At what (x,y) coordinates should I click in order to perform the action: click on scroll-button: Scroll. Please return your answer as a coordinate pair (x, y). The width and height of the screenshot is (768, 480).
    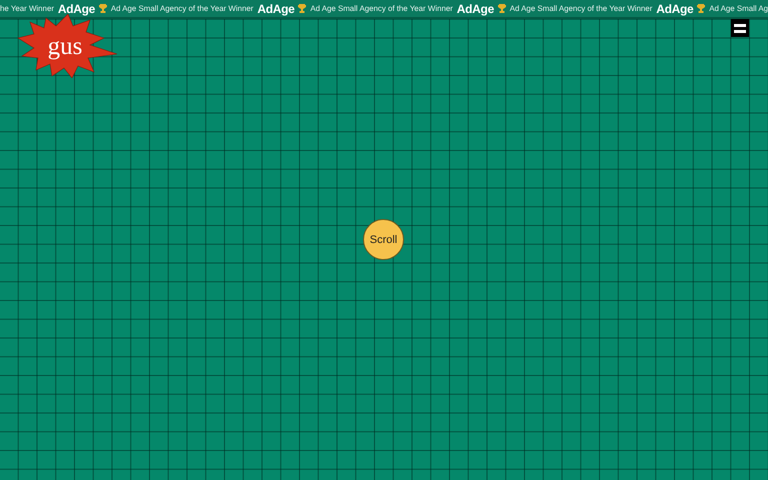
    Looking at the image, I should click on (383, 239).